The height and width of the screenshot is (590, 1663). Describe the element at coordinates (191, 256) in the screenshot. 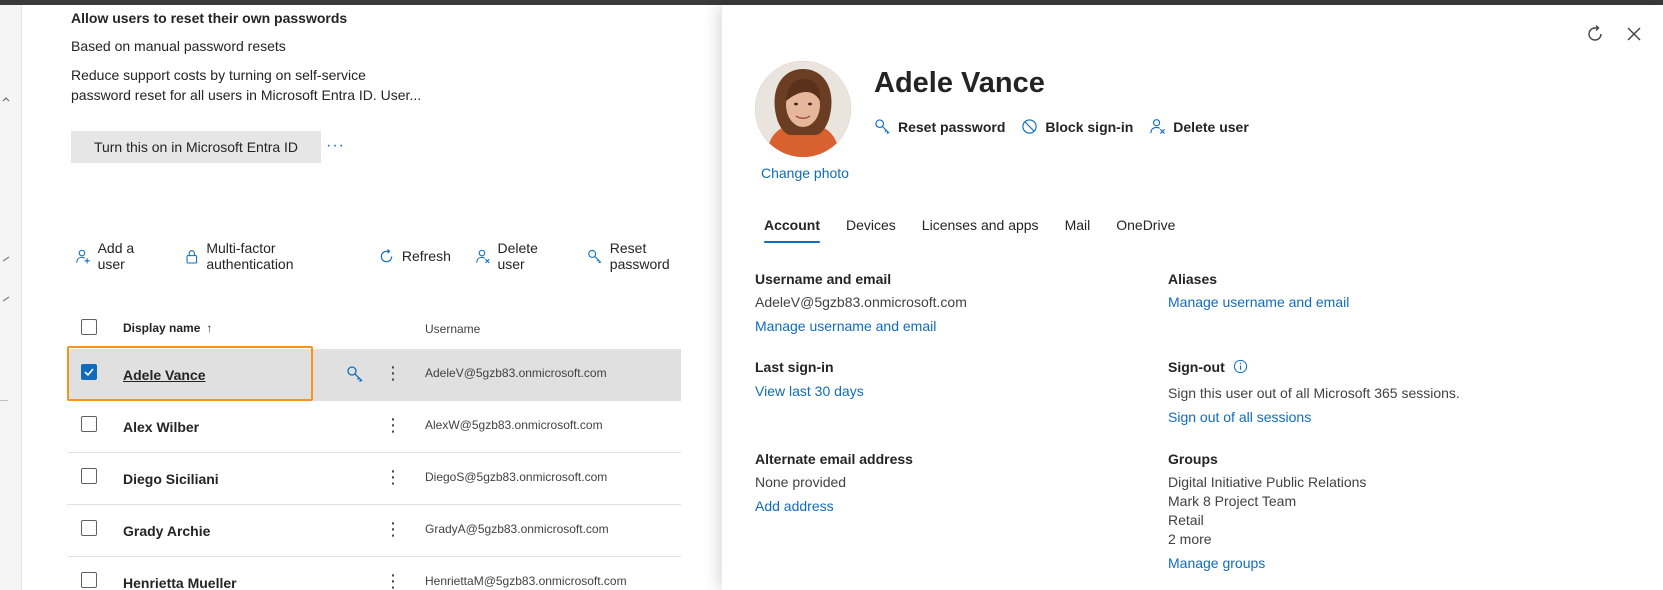

I see `lock-icon` at that location.